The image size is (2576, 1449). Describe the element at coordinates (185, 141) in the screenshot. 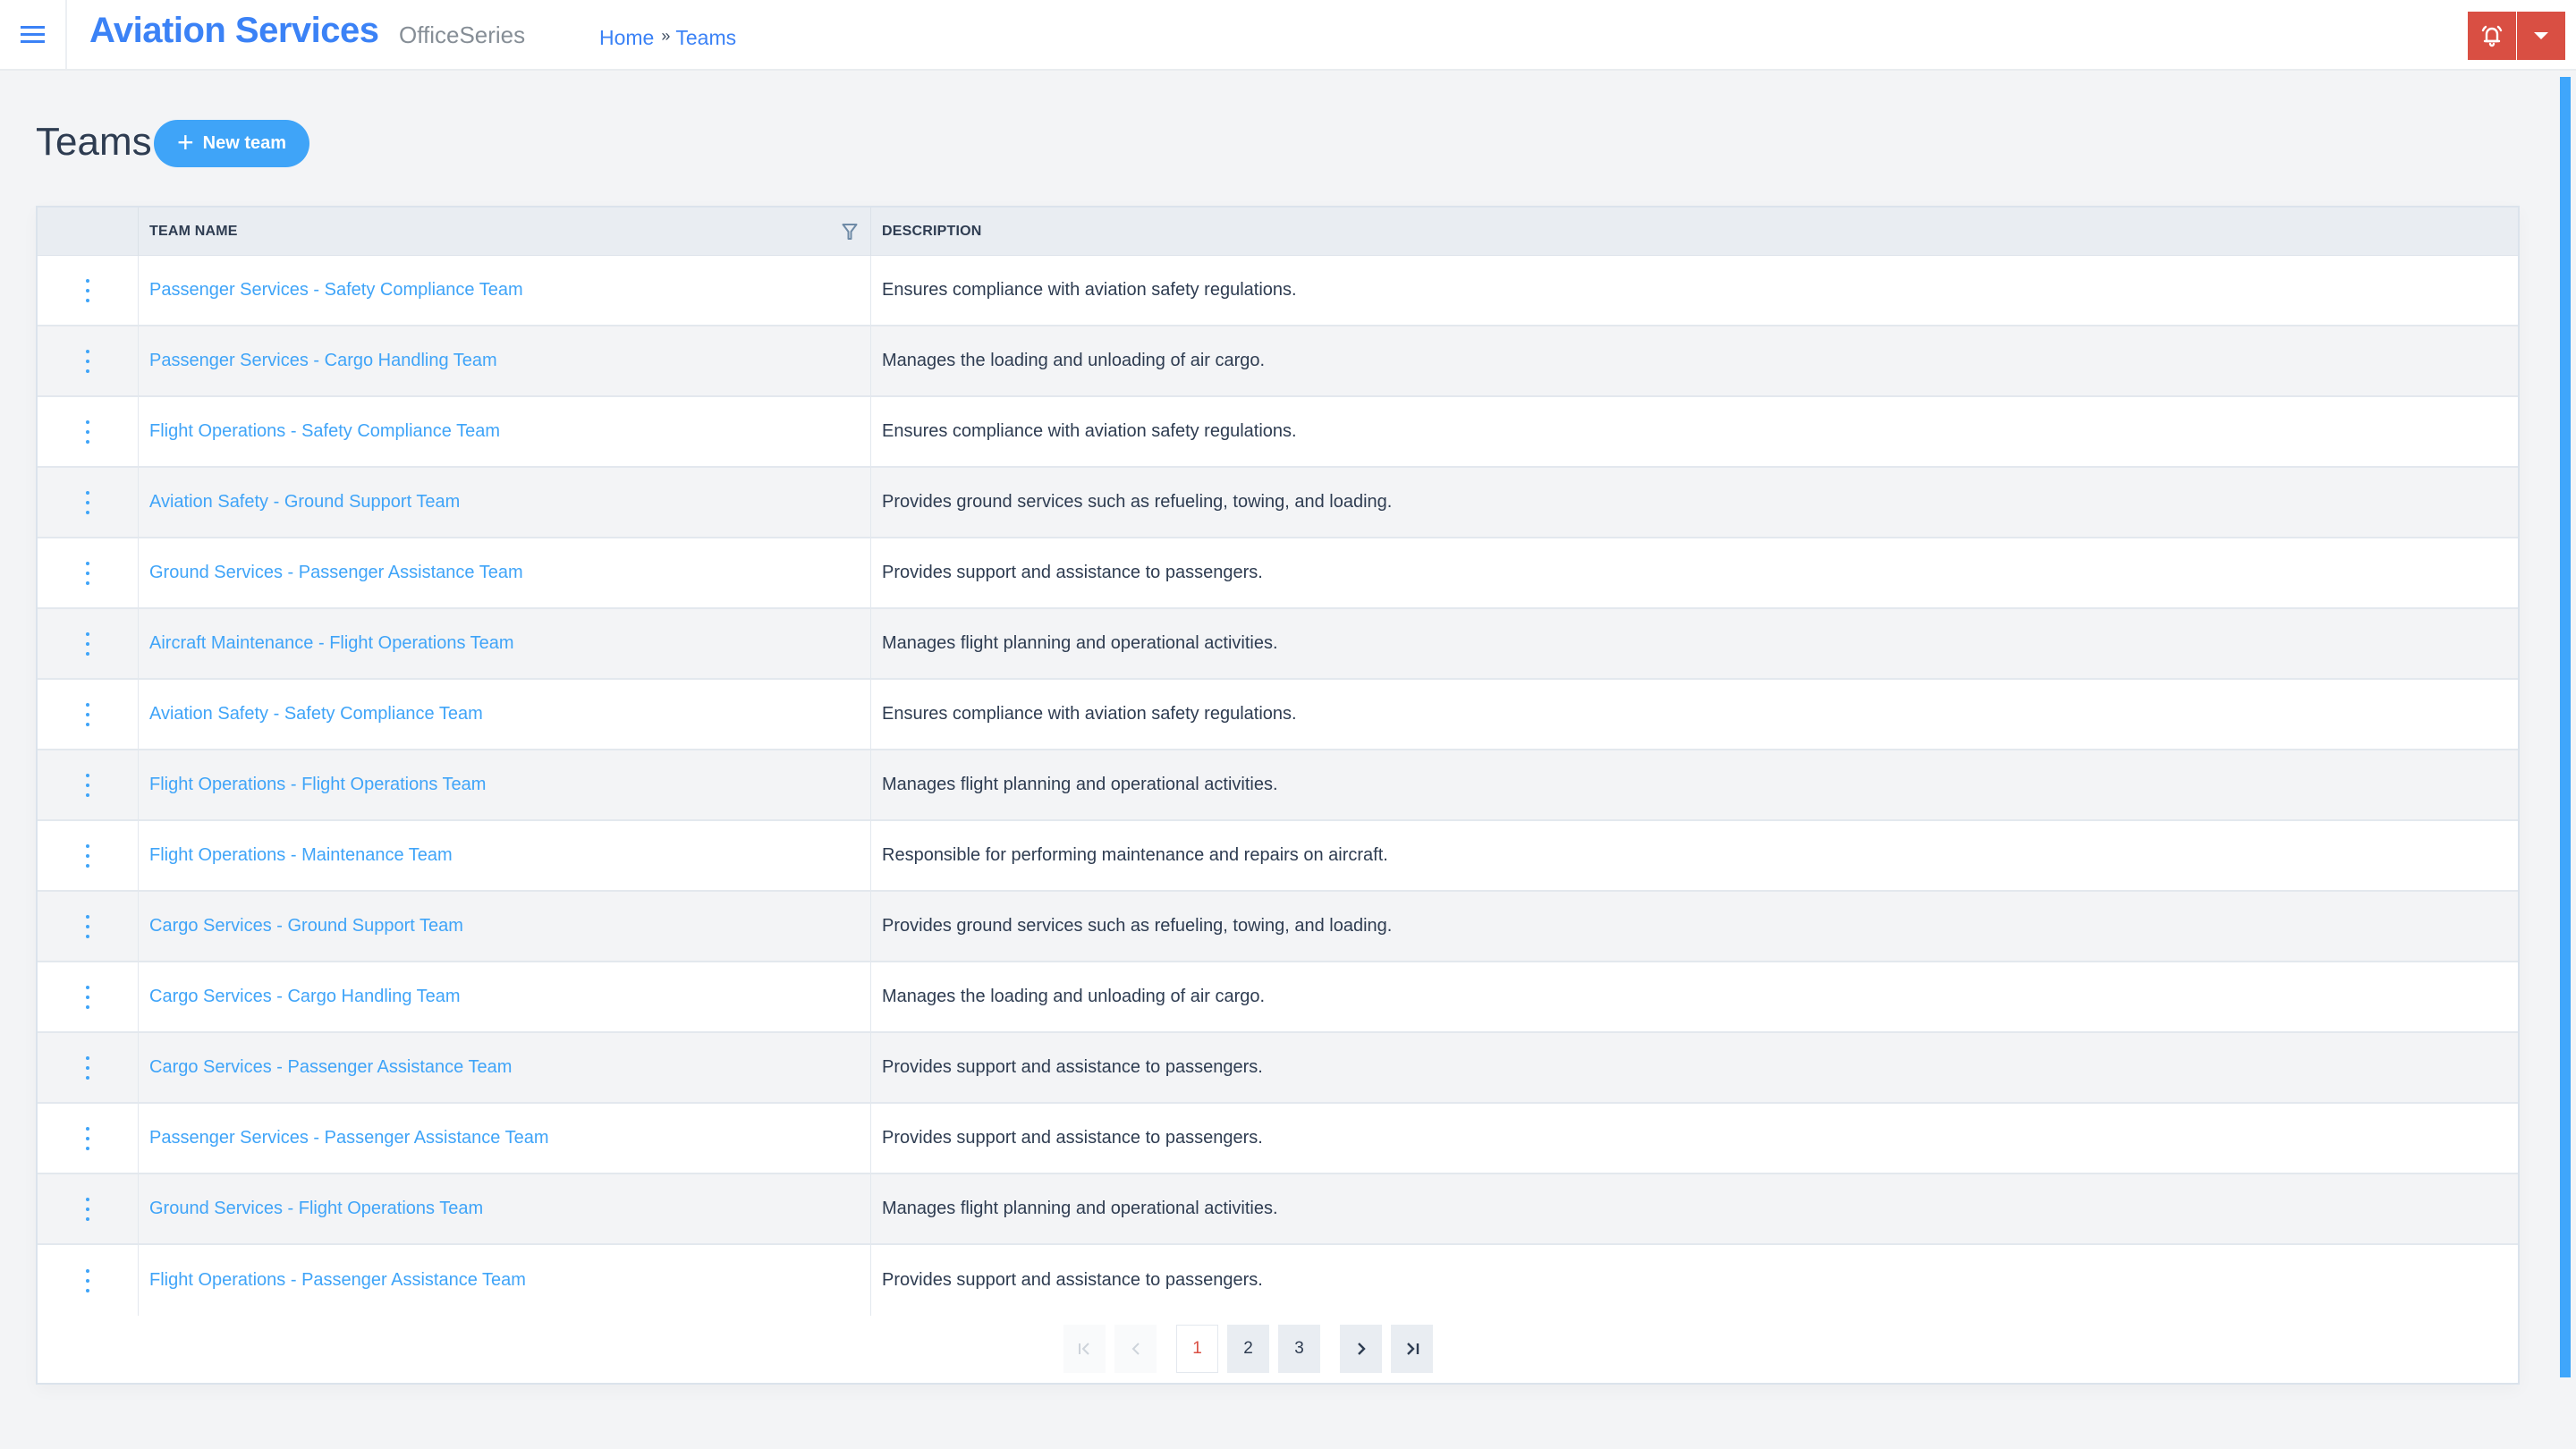

I see `plus-icon: +` at that location.